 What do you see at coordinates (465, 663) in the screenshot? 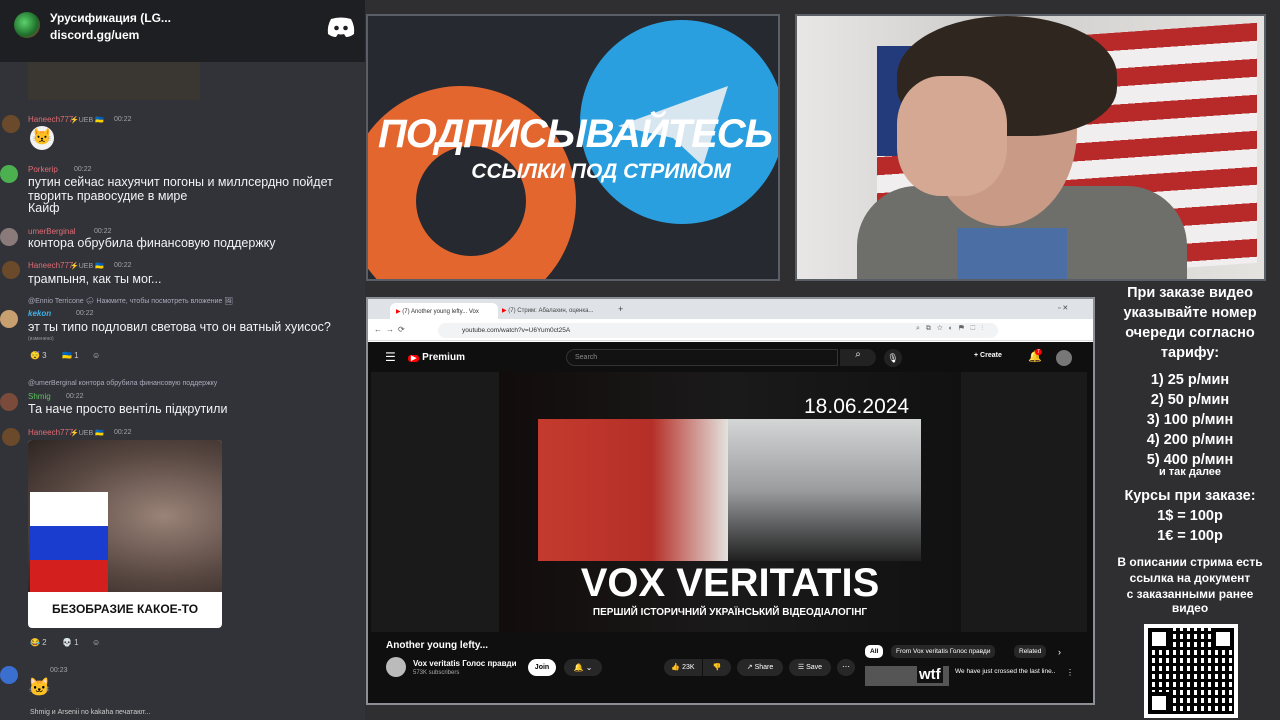
I see `channel-name: Vox veritatis Голос правди` at bounding box center [465, 663].